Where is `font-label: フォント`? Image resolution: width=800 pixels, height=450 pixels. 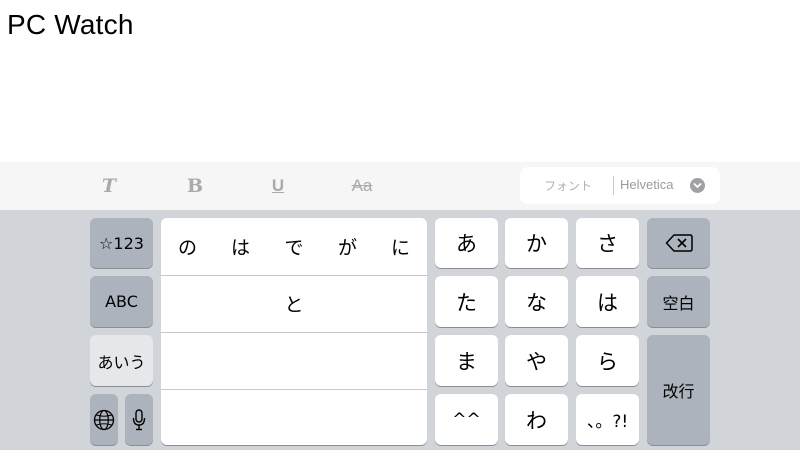
font-label: フォント is located at coordinates (568, 186).